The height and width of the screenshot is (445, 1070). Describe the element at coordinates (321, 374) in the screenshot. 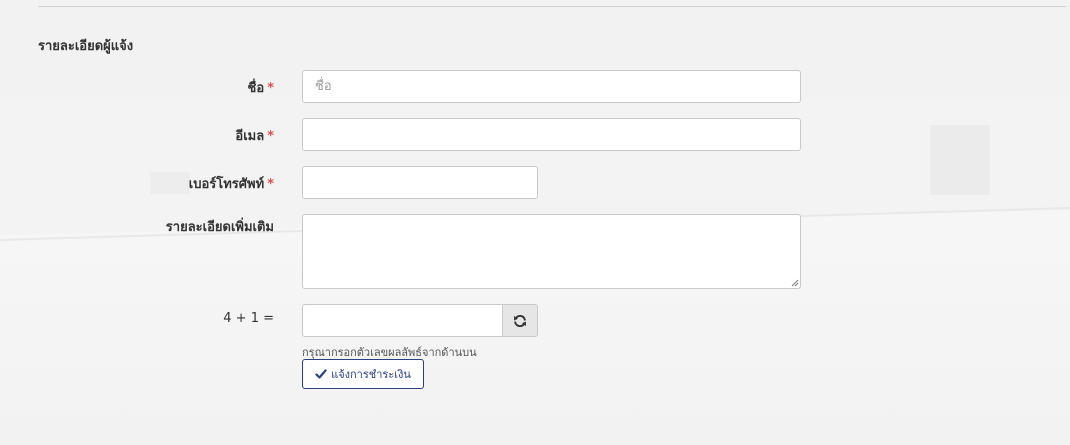

I see `check-icon` at that location.